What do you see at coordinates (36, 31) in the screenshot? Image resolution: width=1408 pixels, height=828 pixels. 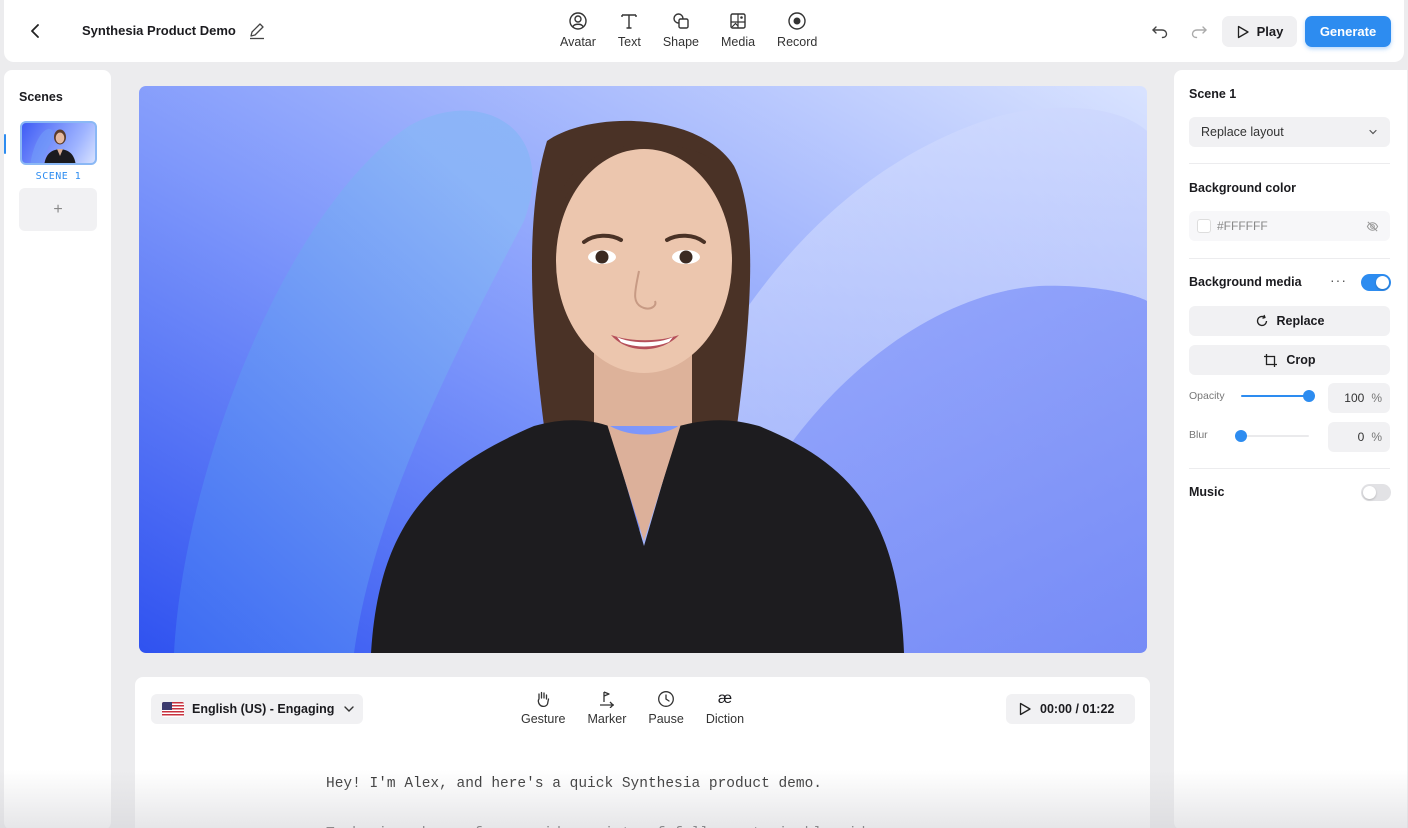 I see `back-icon` at bounding box center [36, 31].